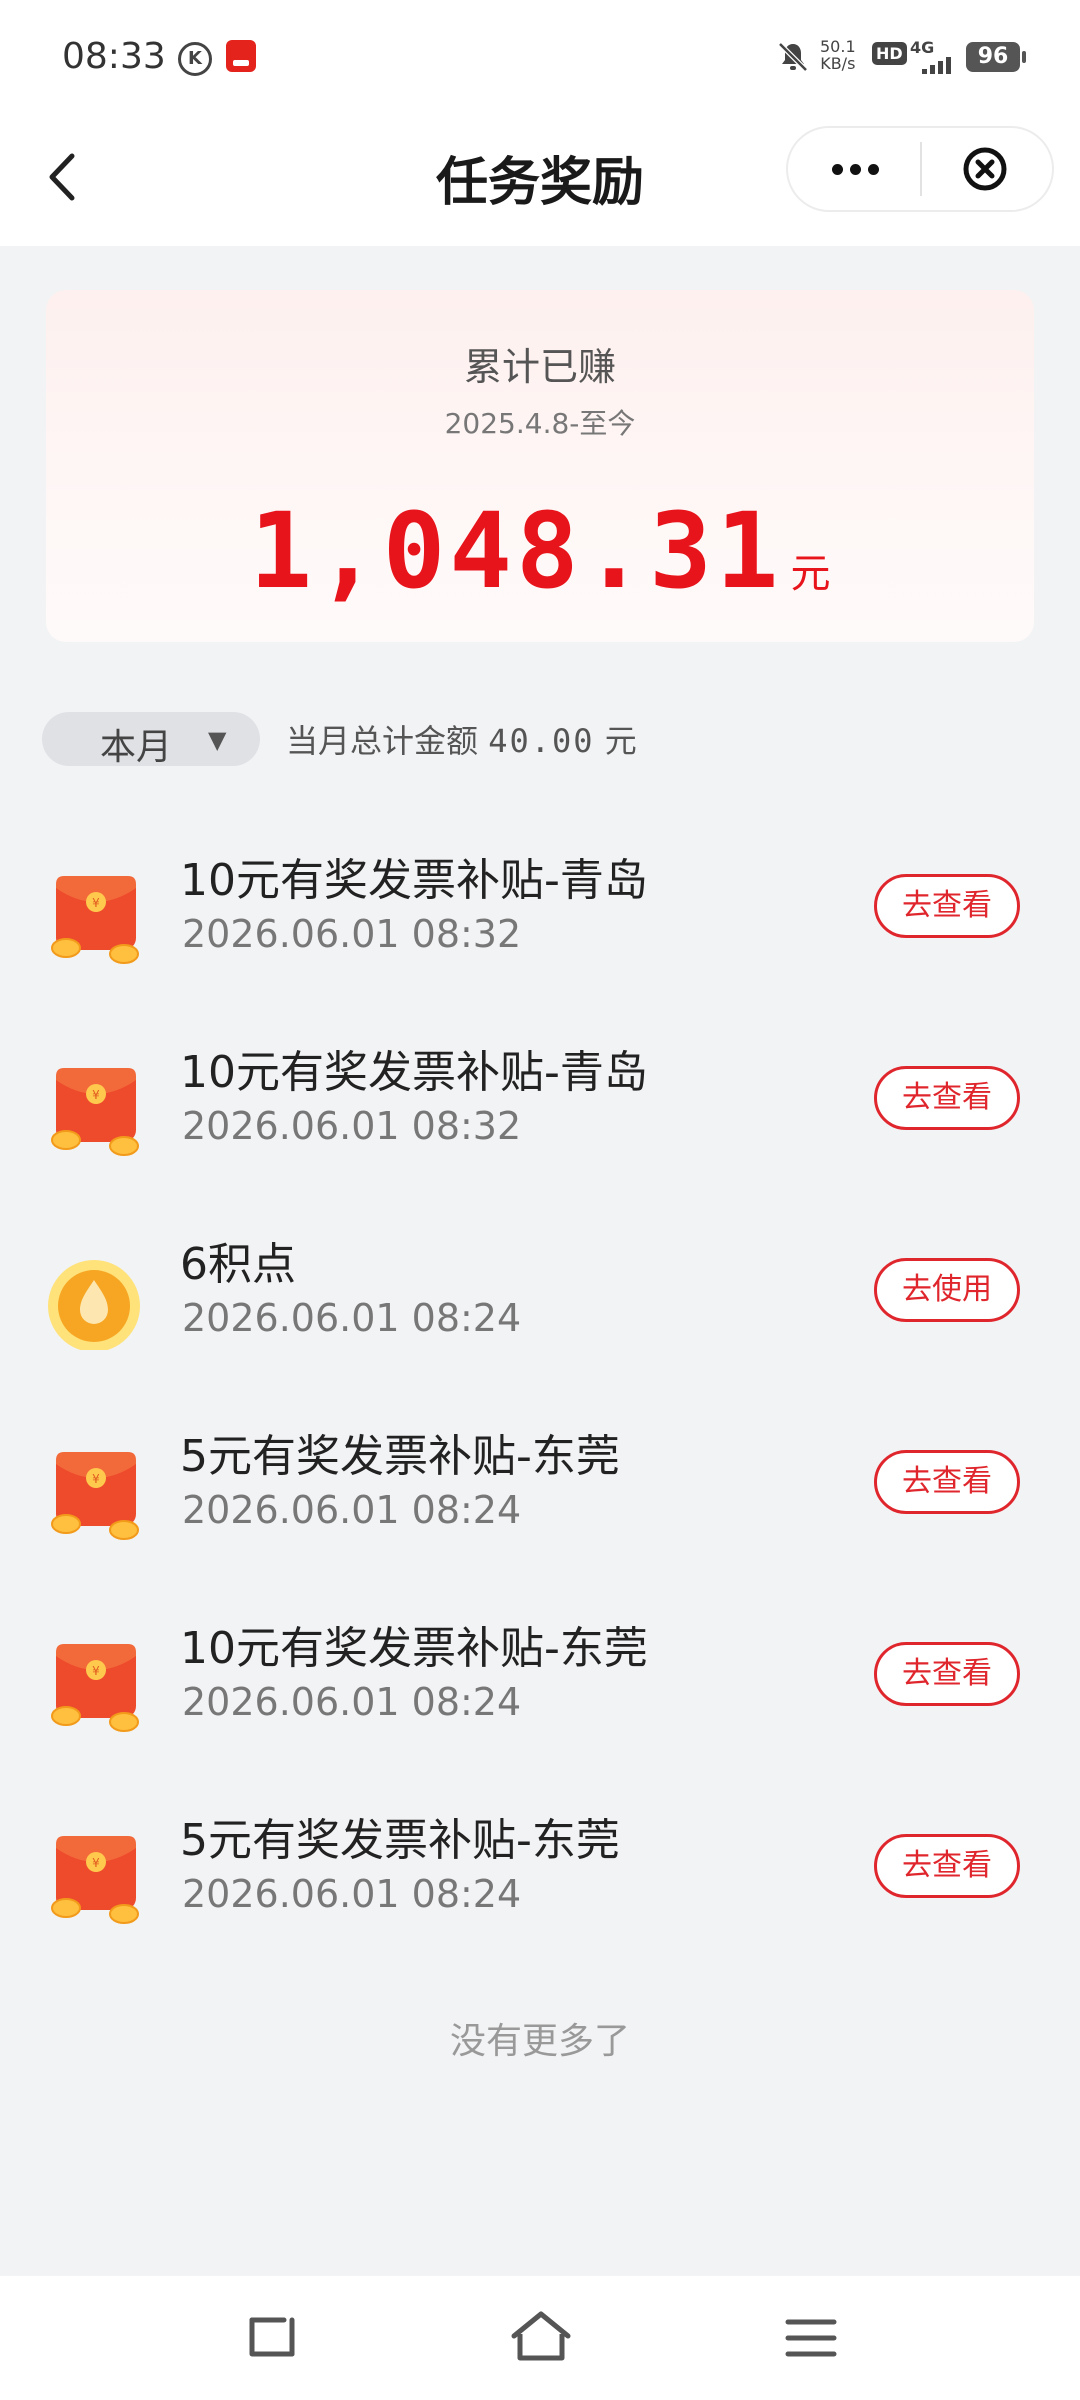  What do you see at coordinates (837, 169) in the screenshot?
I see `more-dots-icon` at bounding box center [837, 169].